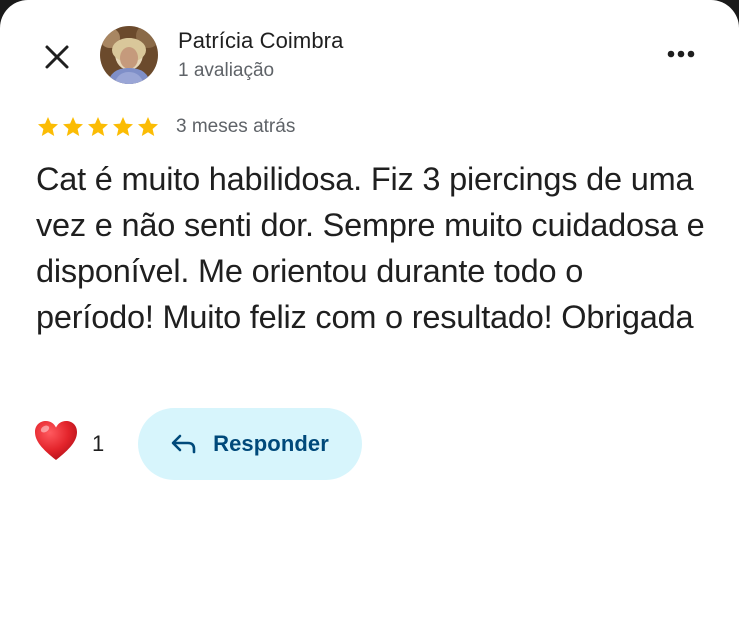 The image size is (739, 628). I want to click on heart-reaction-button, so click(56, 441).